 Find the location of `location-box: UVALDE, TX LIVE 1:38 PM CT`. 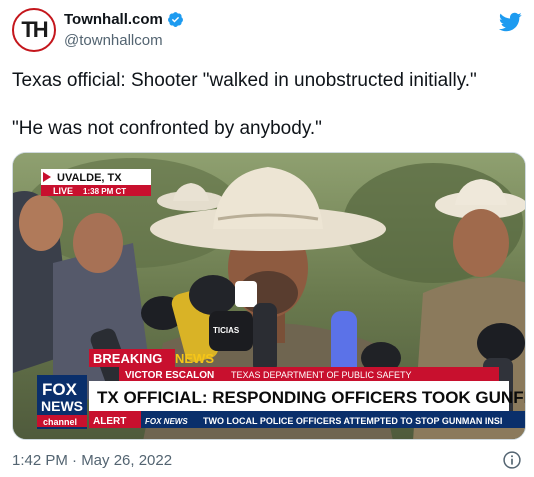

location-box: UVALDE, TX LIVE 1:38 PM CT is located at coordinates (96, 182).